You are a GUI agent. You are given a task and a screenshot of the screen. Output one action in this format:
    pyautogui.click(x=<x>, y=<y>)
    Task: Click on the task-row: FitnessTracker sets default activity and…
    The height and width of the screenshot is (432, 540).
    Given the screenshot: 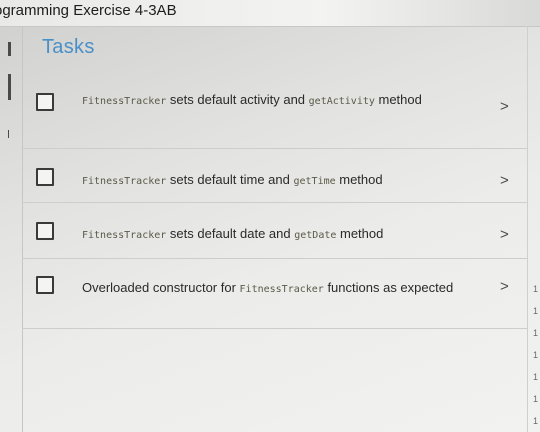 What is the action you would take?
    pyautogui.click(x=274, y=116)
    